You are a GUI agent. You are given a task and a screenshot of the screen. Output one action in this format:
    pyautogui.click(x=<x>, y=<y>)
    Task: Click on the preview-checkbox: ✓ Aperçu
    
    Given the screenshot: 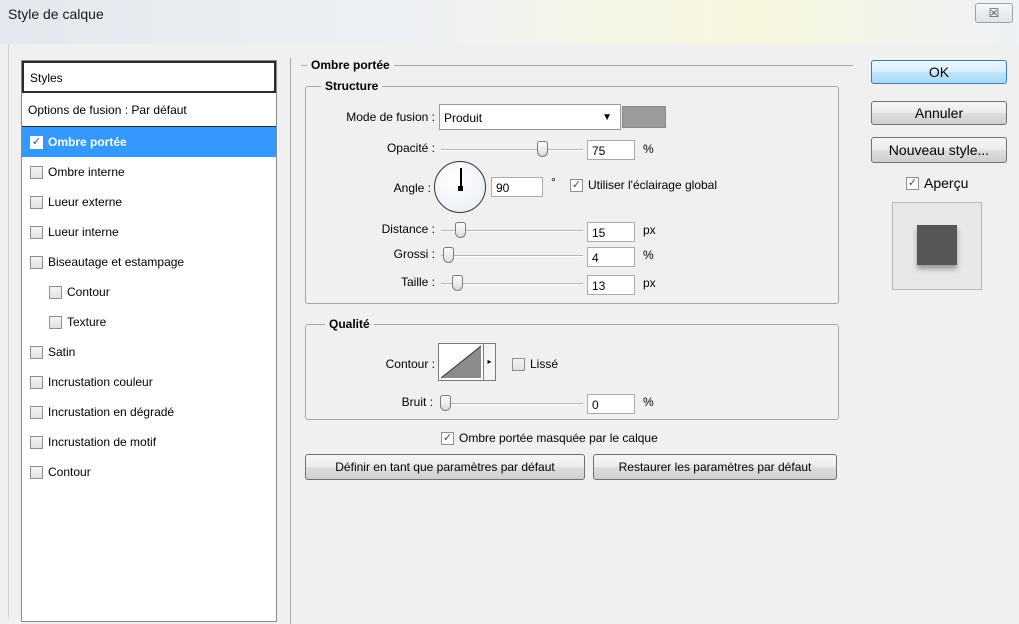 What is the action you would take?
    pyautogui.click(x=937, y=183)
    